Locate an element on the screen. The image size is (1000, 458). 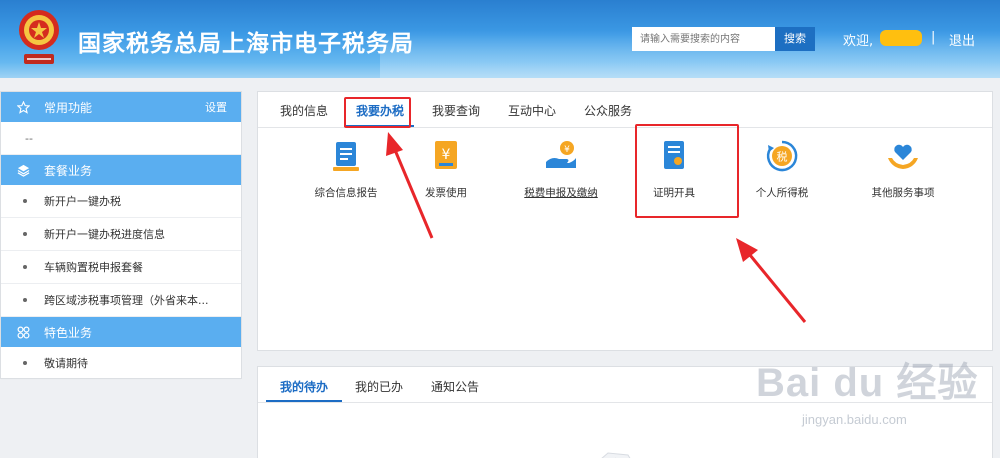
star-icon is located at coordinates (23, 107).